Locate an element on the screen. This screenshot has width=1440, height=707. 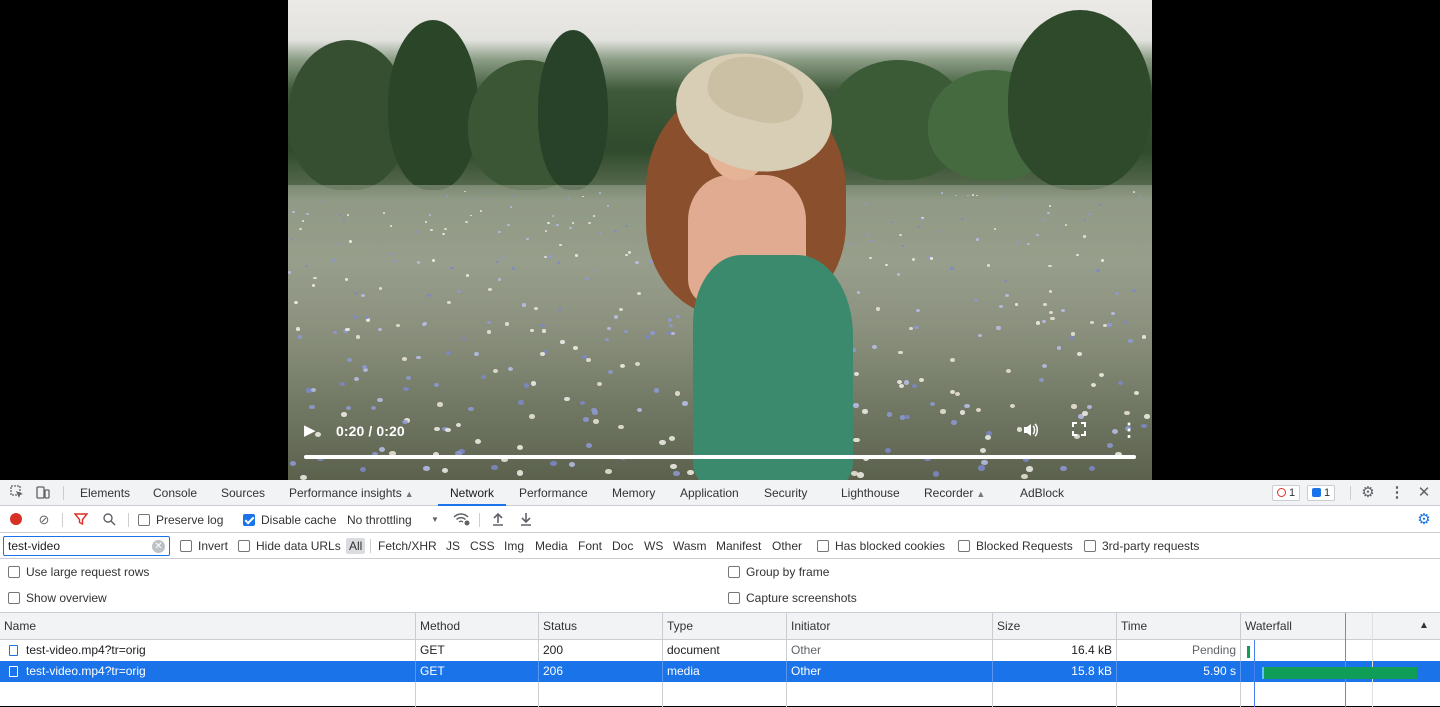
has-blocked-cookies-label: Has blocked cookies is located at coordinates (890, 546).